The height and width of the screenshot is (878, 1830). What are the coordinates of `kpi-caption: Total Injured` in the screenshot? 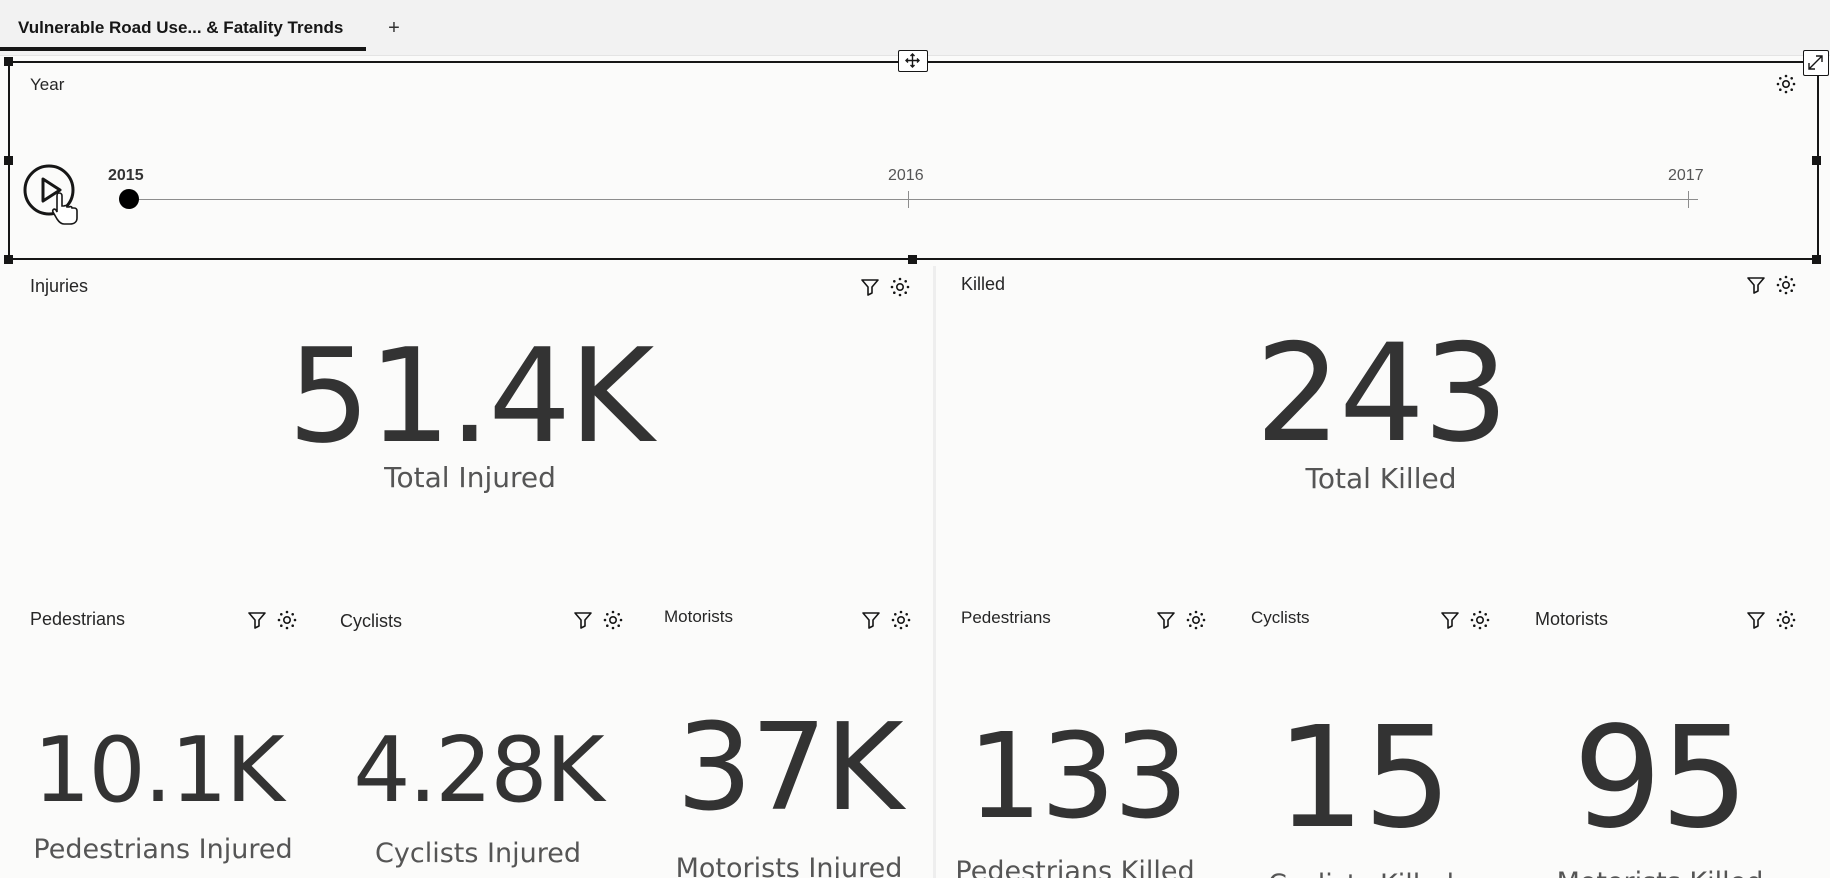 It's located at (470, 477).